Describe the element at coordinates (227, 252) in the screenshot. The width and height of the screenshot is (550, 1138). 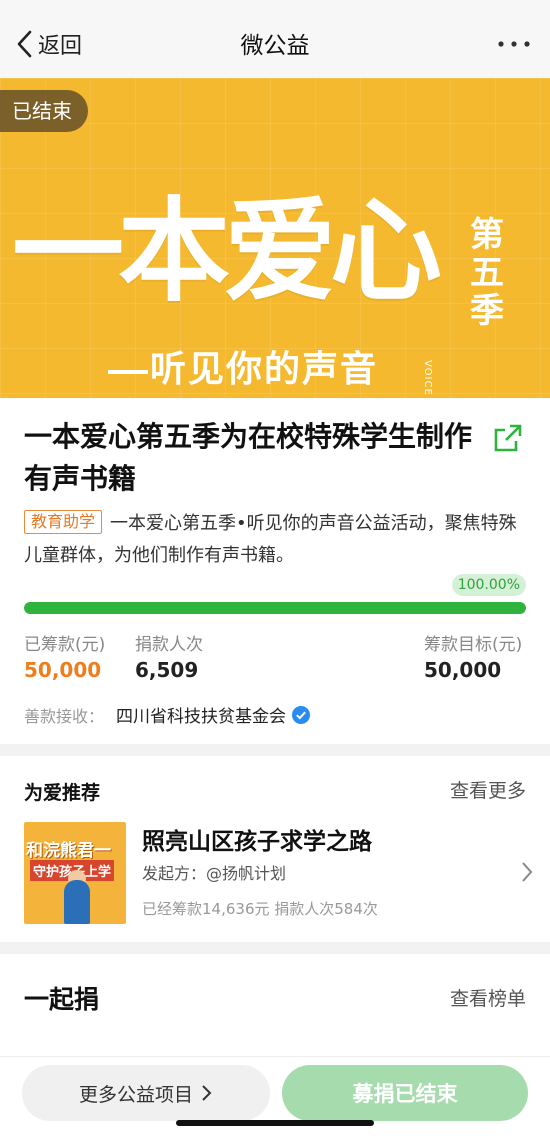
I see `banner-headline: 一本爱心` at that location.